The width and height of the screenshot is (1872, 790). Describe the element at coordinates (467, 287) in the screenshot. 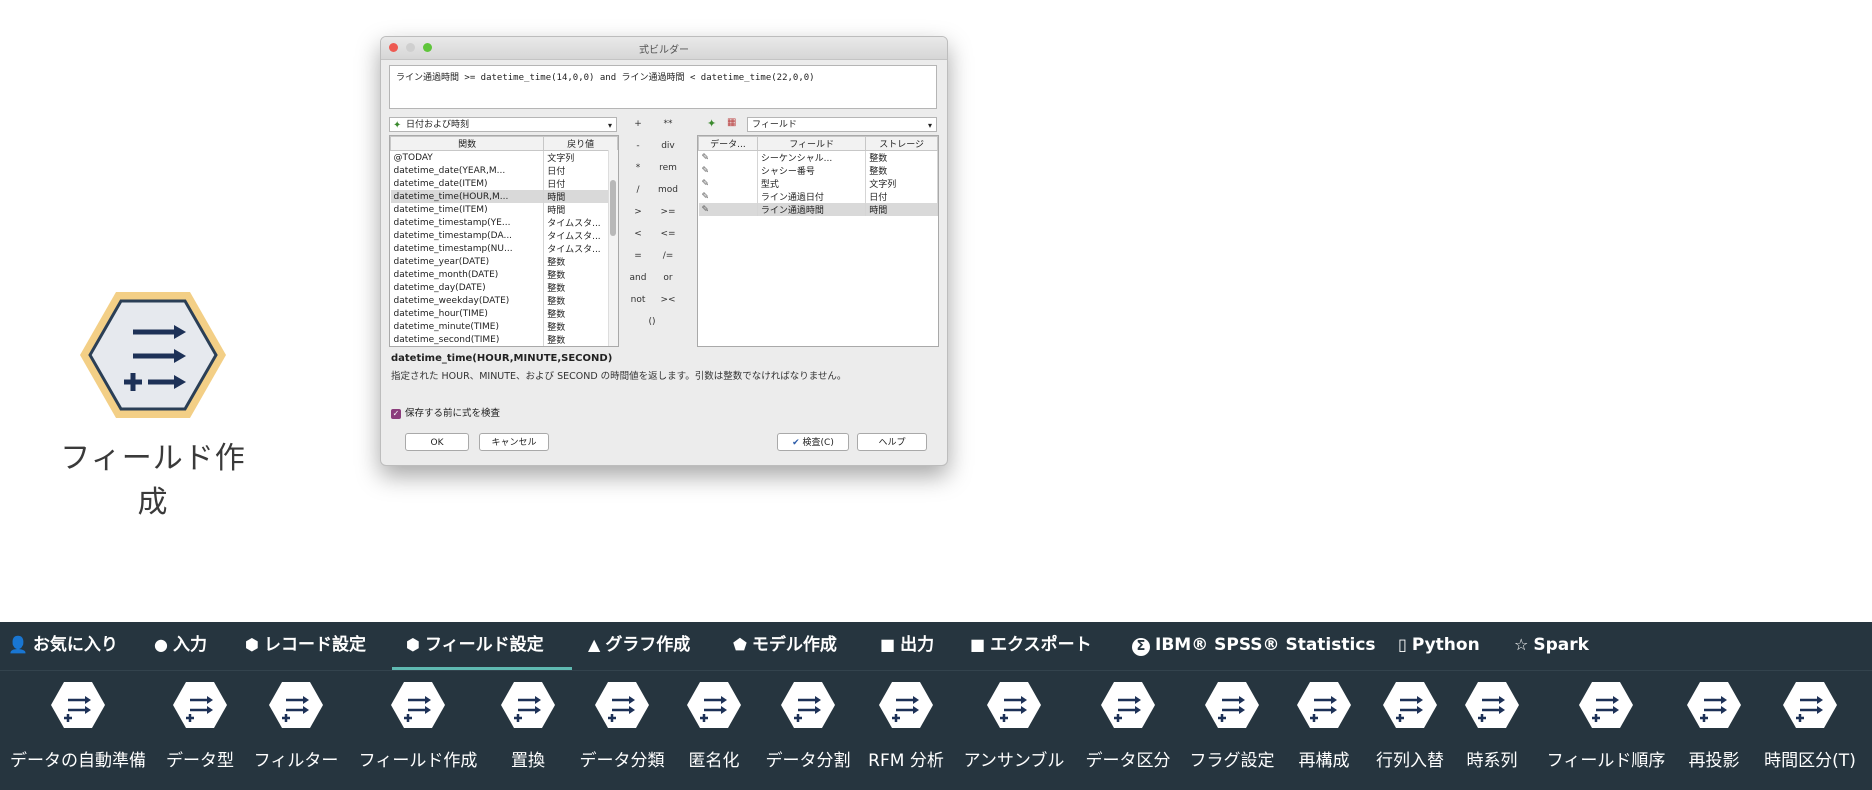

I see `function-name-cell: datetime_day(DATE)` at that location.